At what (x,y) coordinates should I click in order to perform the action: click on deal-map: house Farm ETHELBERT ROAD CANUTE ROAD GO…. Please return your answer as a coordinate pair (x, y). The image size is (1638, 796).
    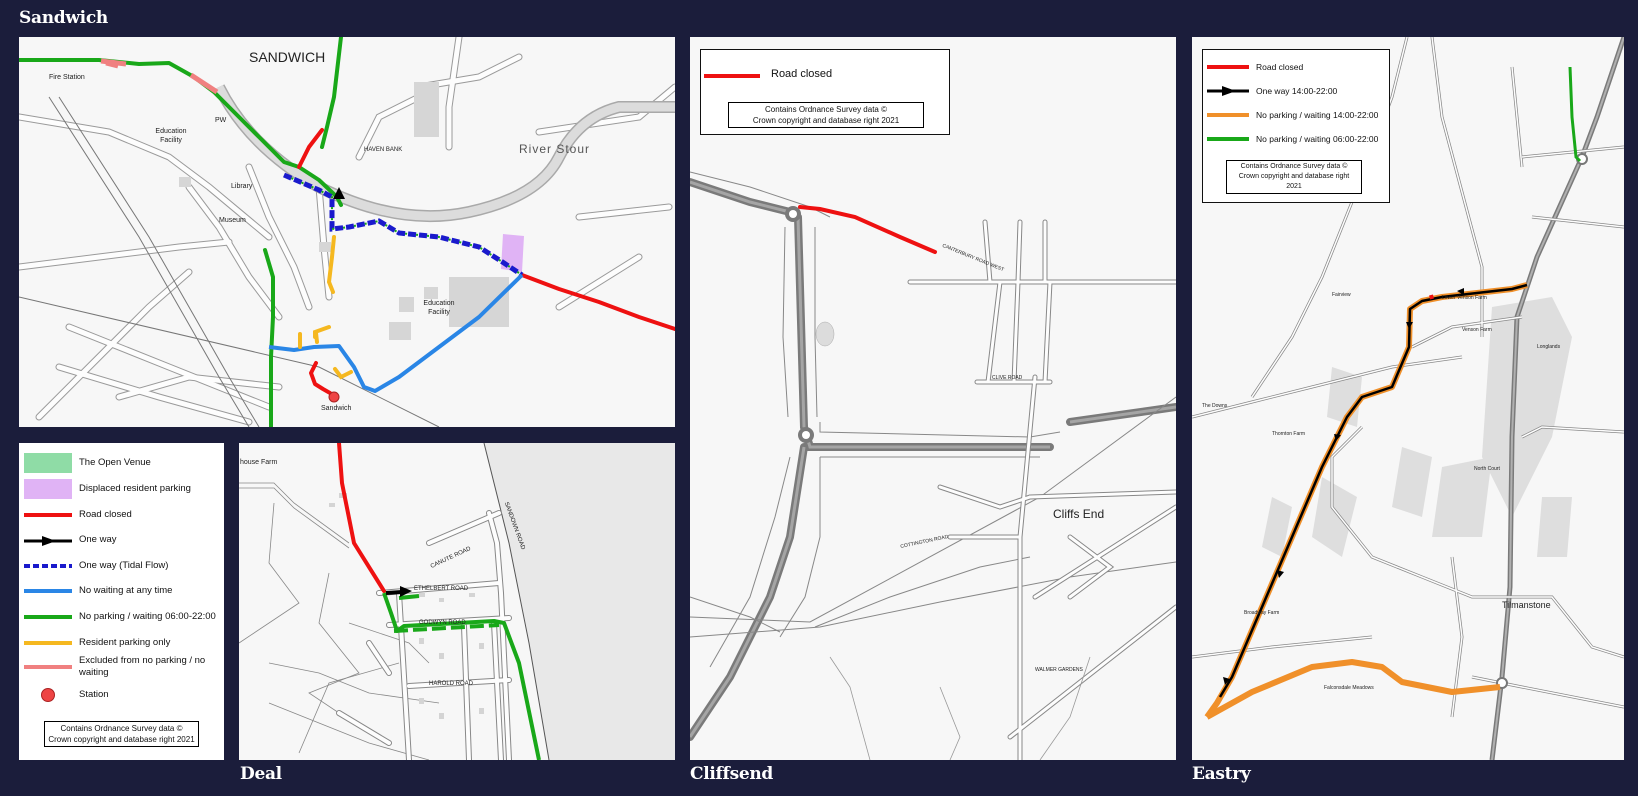
    Looking at the image, I should click on (457, 601).